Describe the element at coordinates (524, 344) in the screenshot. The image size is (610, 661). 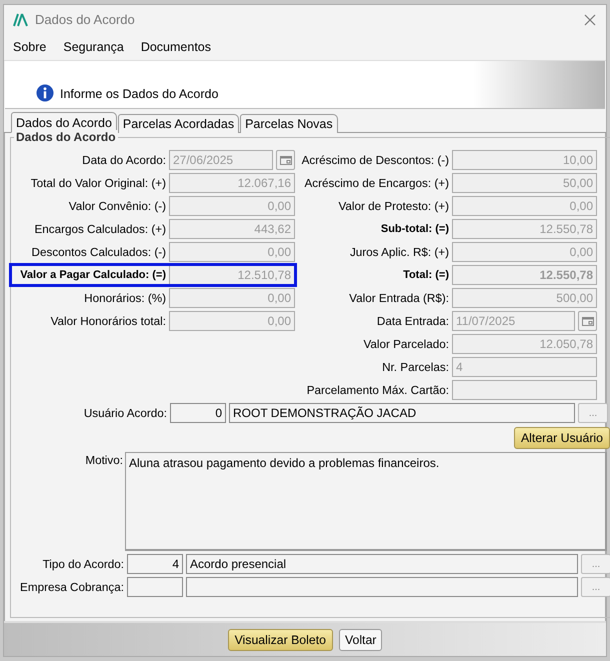
I see `input-field: 12.050,78` at that location.